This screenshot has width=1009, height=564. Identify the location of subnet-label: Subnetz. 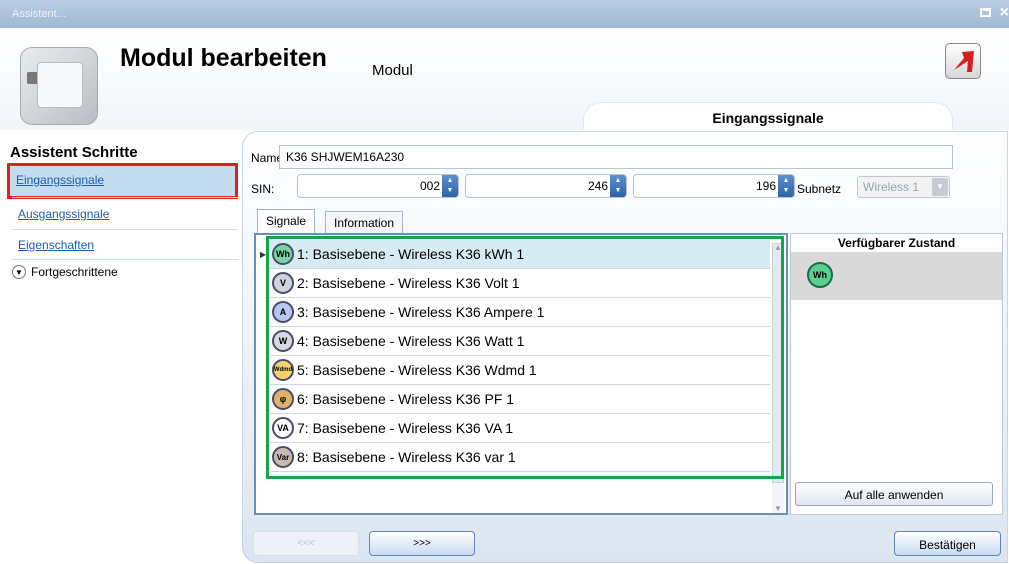
(819, 189).